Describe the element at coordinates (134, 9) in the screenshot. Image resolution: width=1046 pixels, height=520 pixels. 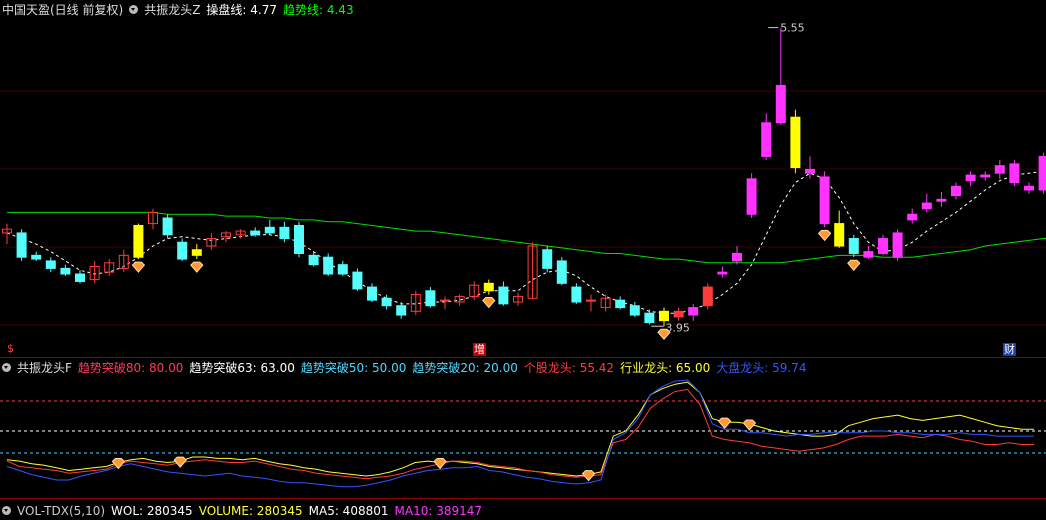
I see `indicator-menu-icon` at that location.